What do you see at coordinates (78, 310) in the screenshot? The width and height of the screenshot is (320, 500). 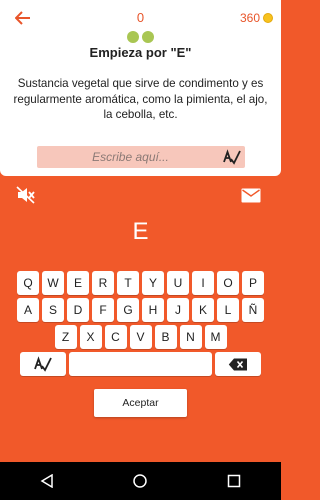 I see `key-d: D` at bounding box center [78, 310].